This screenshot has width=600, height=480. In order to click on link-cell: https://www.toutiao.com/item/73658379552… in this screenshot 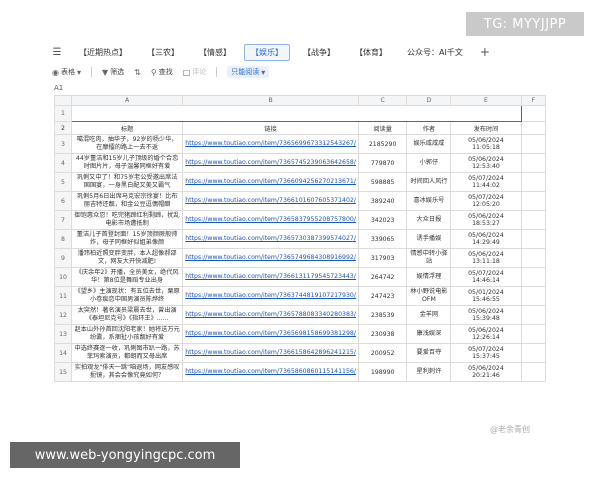, I will do `click(270, 220)`.